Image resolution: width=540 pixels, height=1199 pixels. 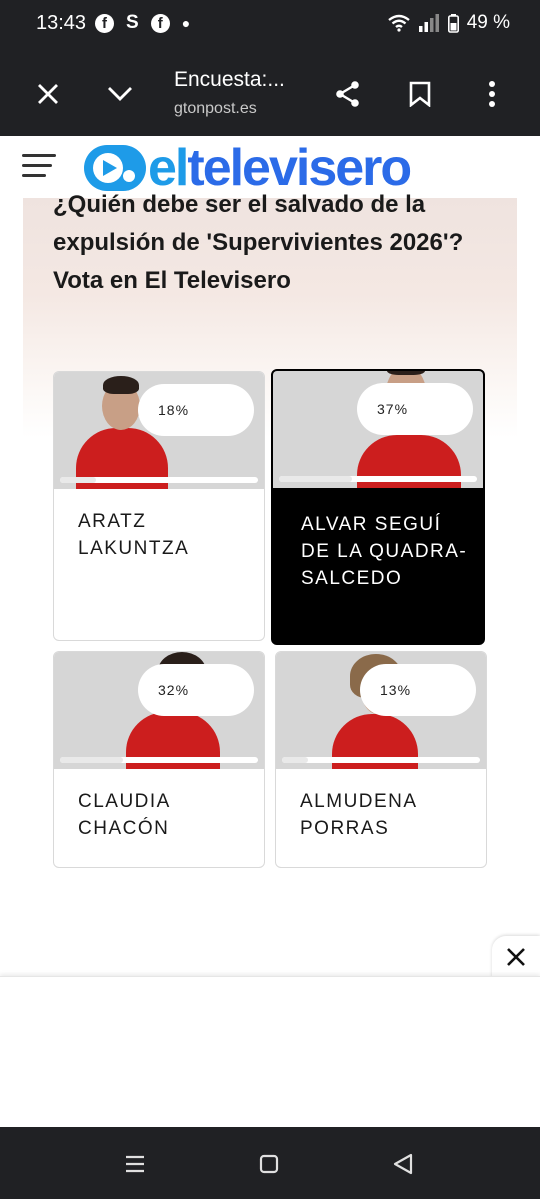 I want to click on chevron-down-icon, so click(x=120, y=94).